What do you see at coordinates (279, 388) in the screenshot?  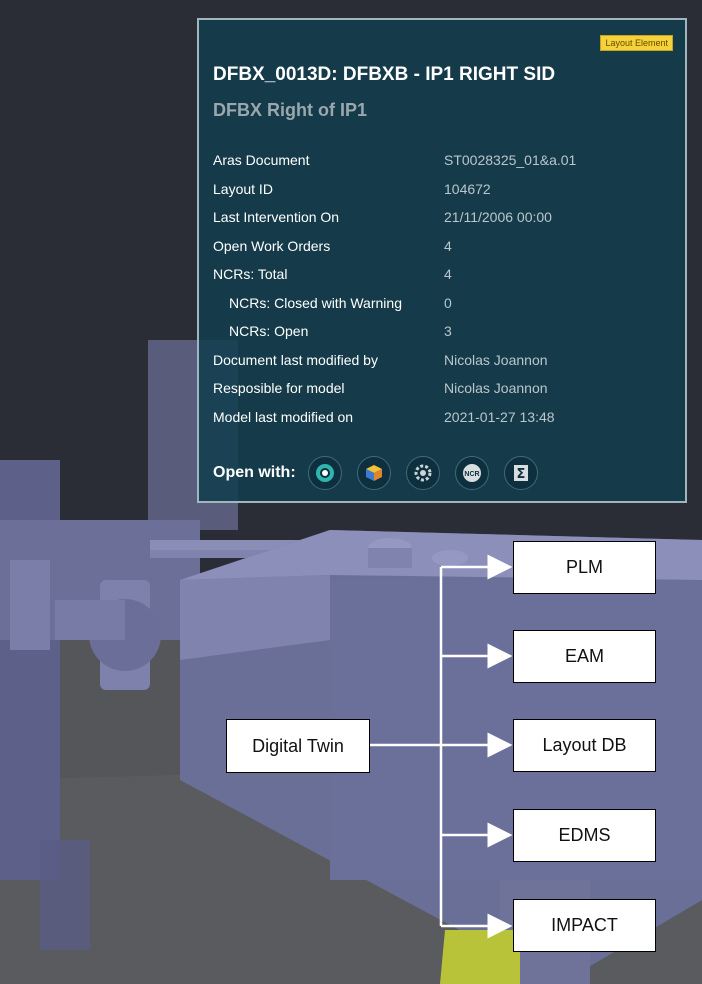 I see `property-label: Resposible for model` at bounding box center [279, 388].